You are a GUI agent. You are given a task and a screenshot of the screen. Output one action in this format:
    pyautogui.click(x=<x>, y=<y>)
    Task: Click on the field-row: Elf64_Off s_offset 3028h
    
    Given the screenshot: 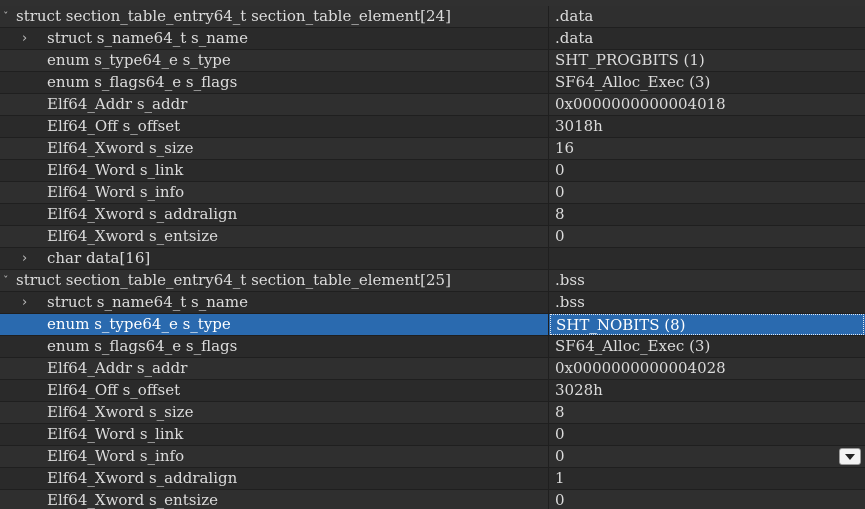 What is the action you would take?
    pyautogui.click(x=432, y=391)
    